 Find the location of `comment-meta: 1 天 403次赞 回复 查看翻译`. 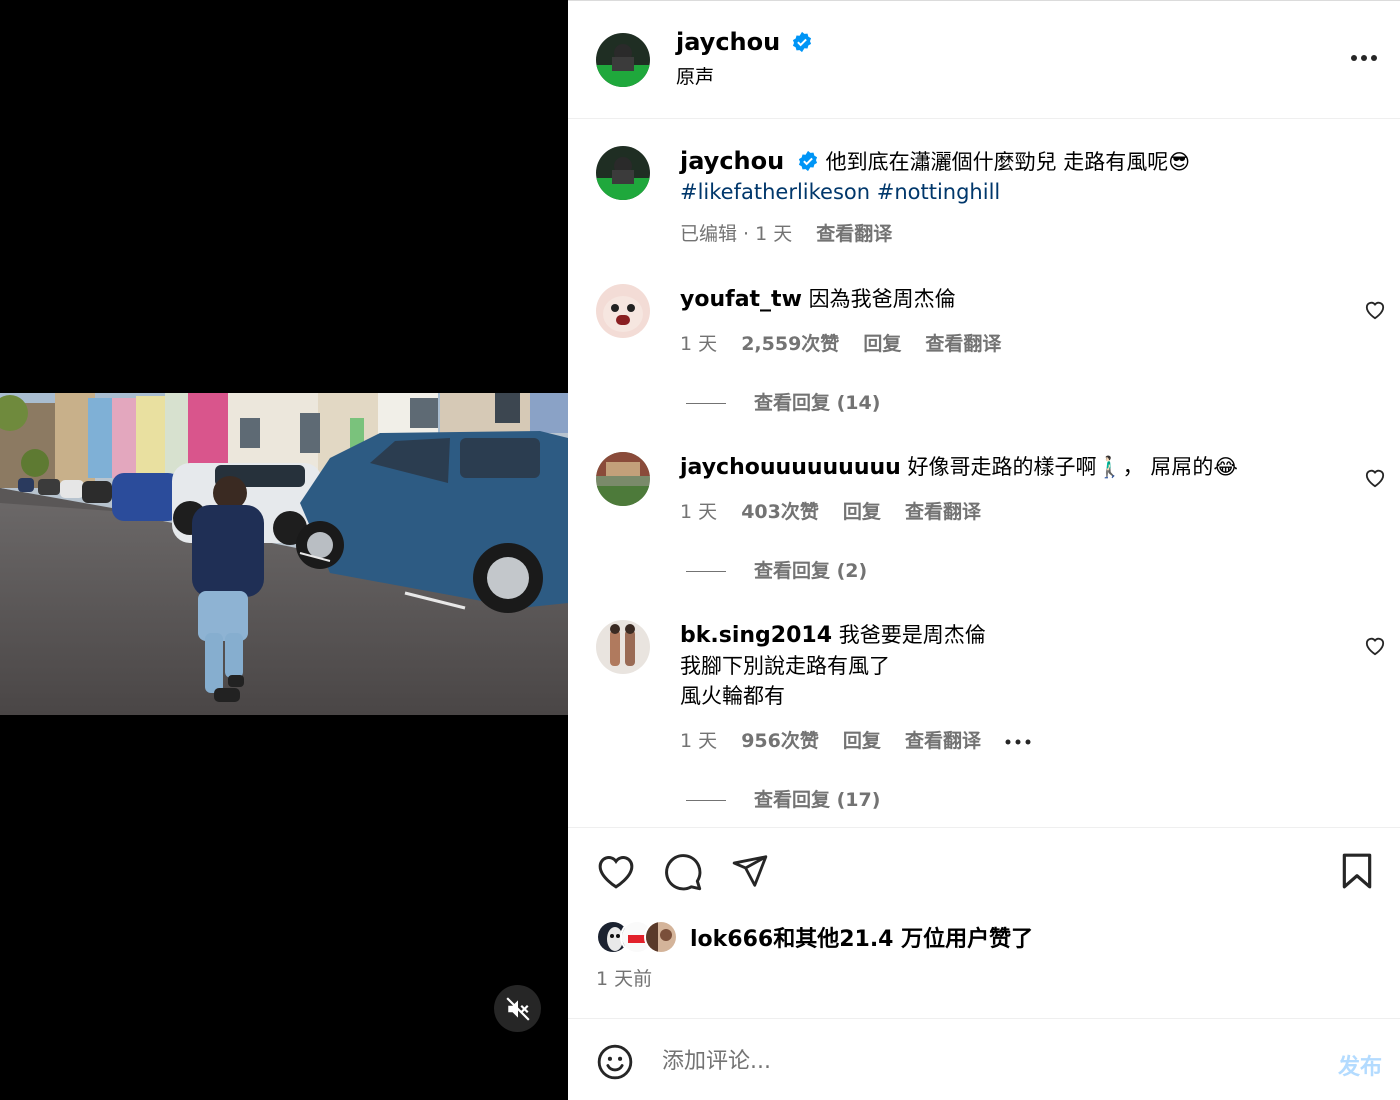

comment-meta: 1 天 403次赞 回复 查看翻译 is located at coordinates (839, 510).